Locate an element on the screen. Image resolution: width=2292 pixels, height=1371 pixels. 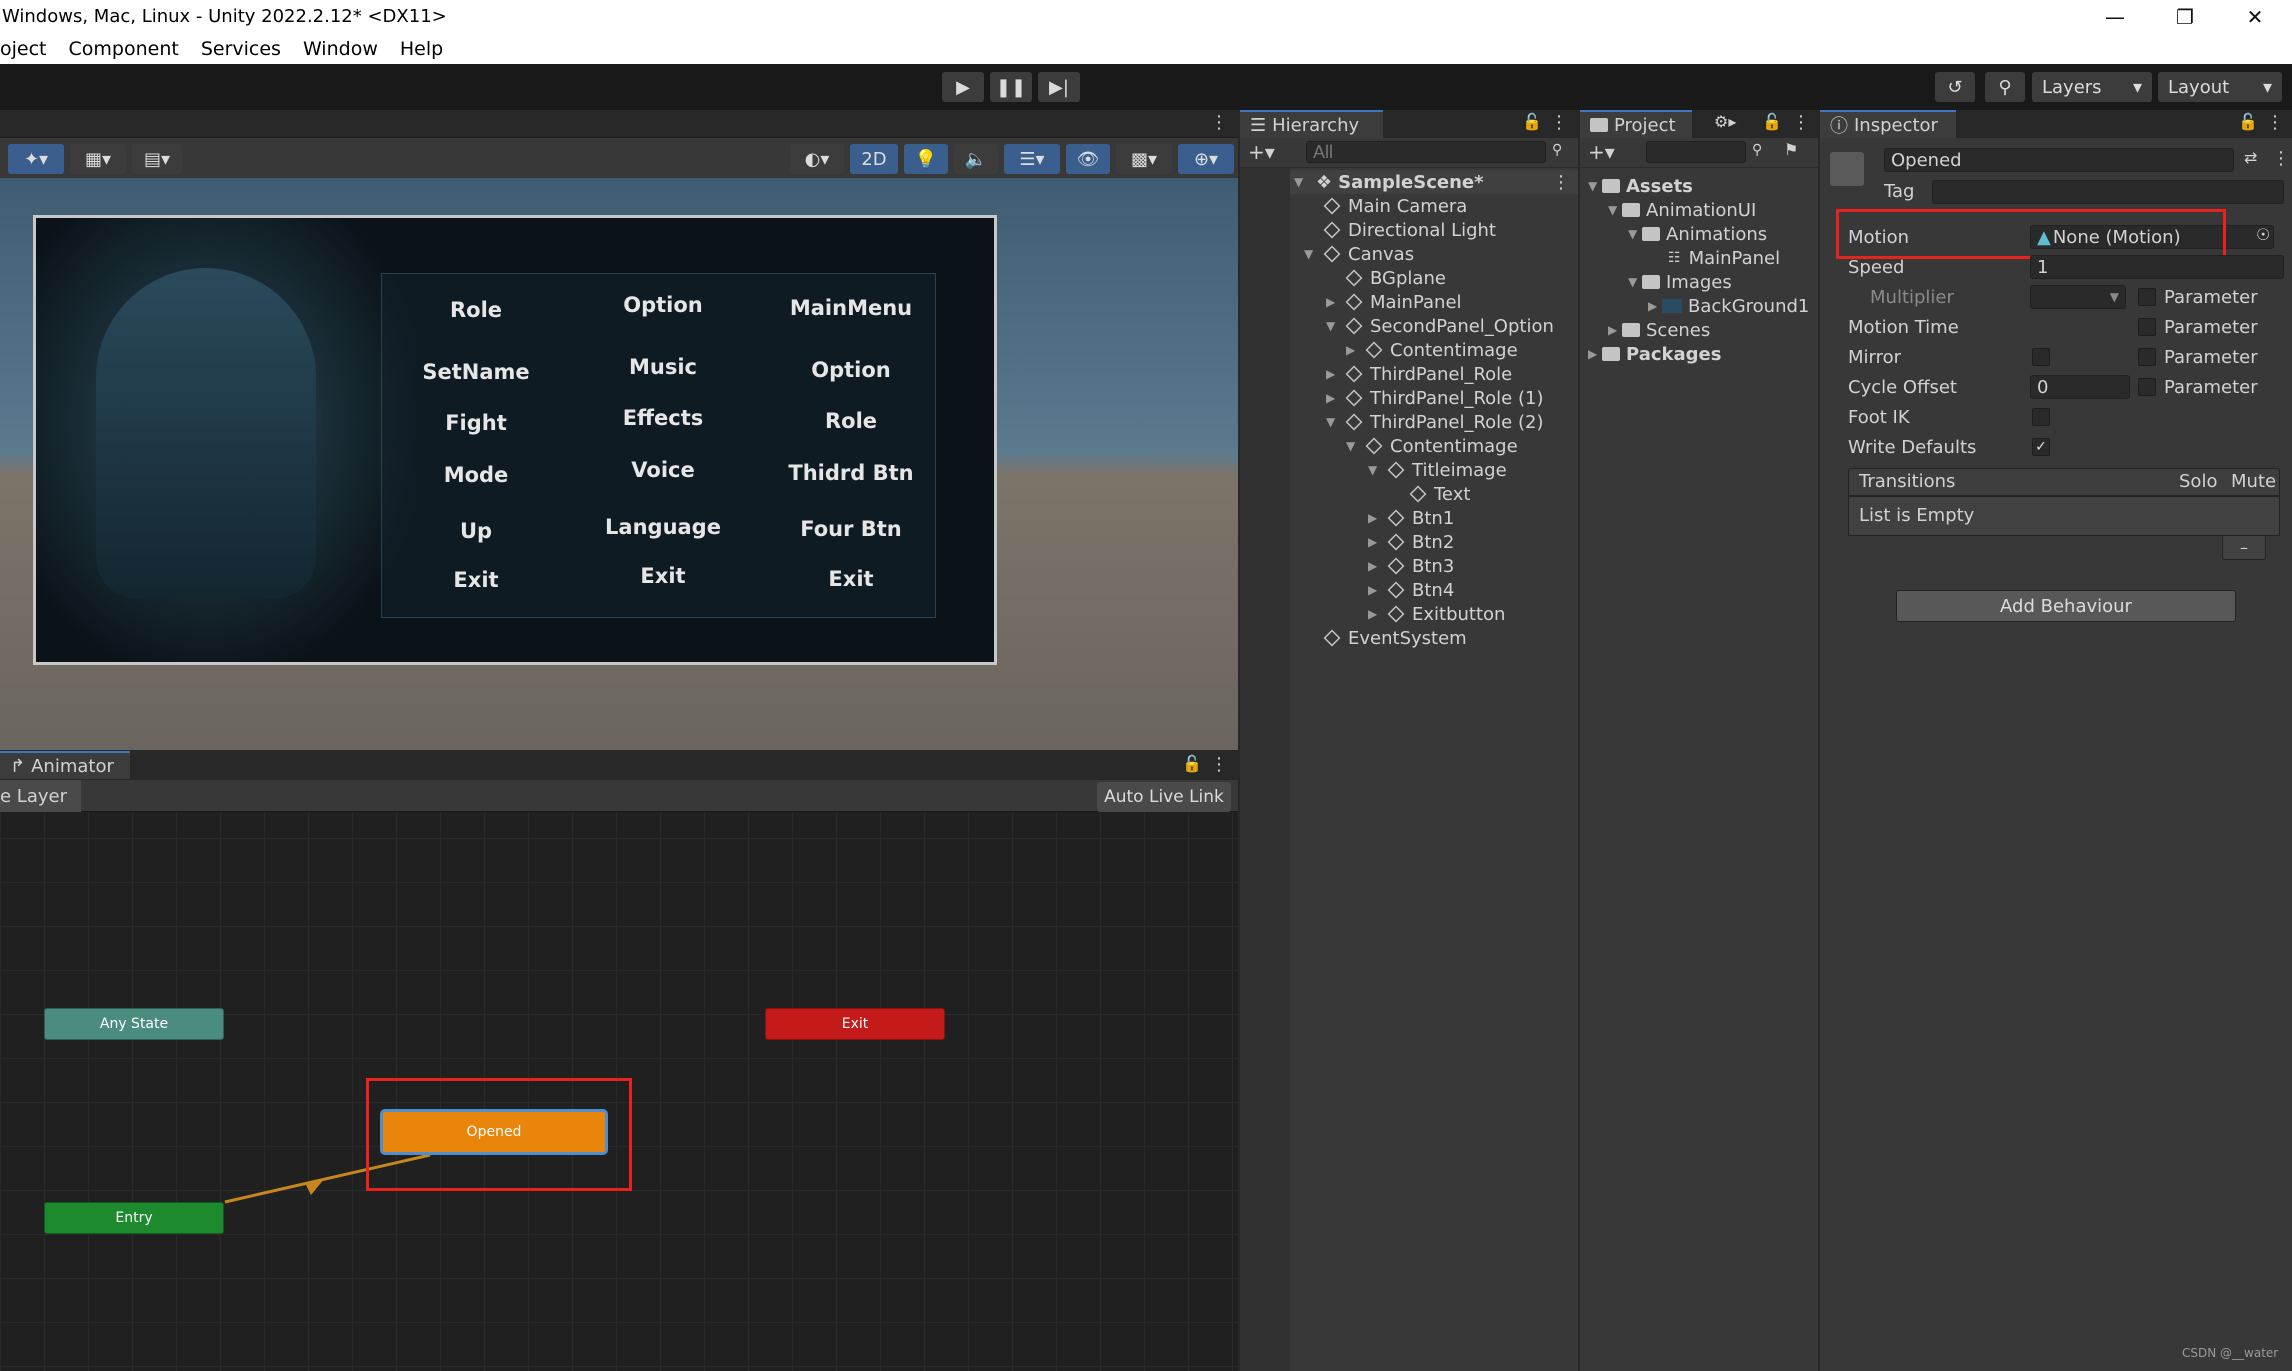
tree-item: ▶ Exitbutton is located at coordinates (1436, 614).